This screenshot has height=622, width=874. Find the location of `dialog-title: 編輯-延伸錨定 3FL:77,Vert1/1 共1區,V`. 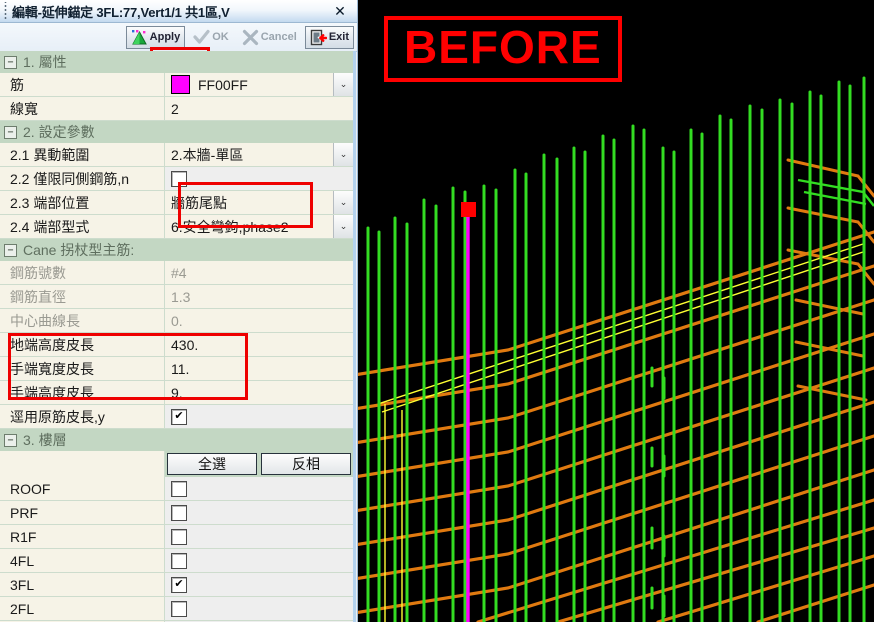

dialog-title: 編輯-延伸錨定 3FL:77,Vert1/1 共1區,V is located at coordinates (121, 12).